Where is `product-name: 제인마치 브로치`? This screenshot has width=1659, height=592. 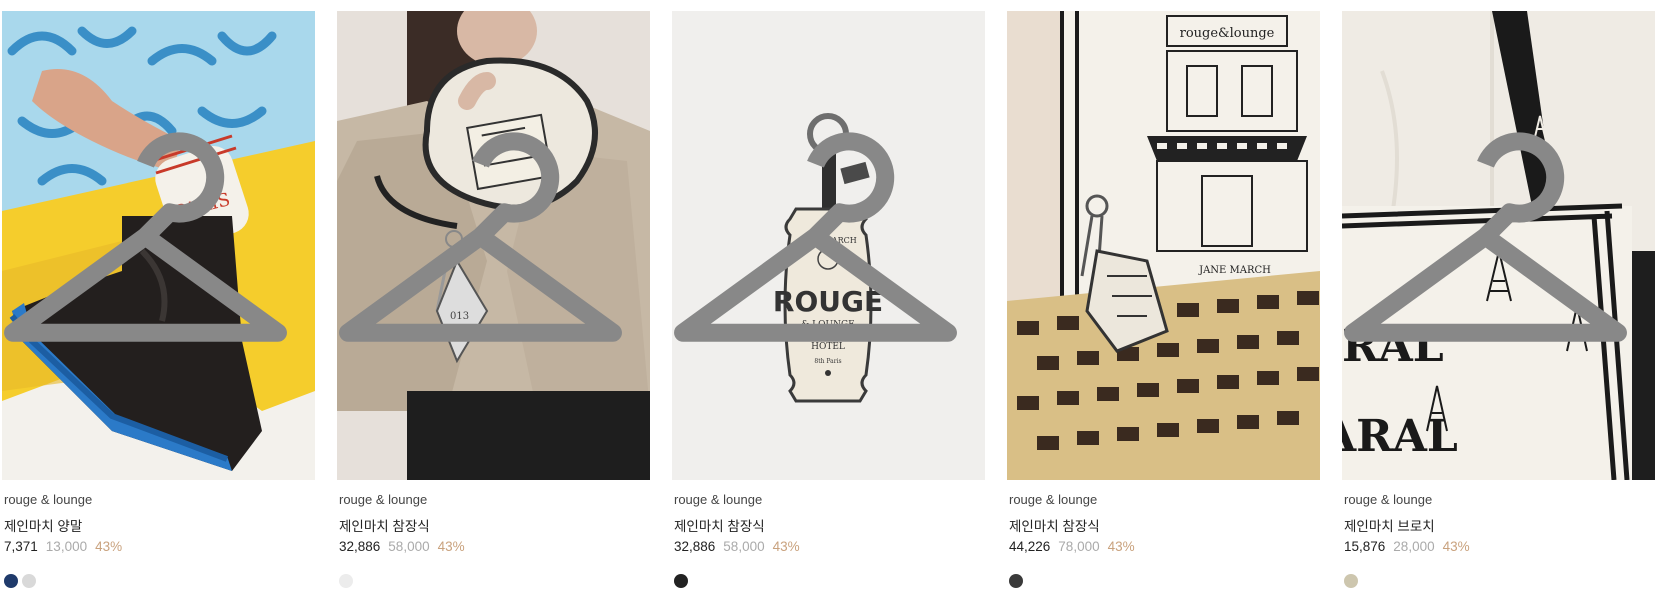
product-name: 제인마치 브로치 is located at coordinates (1389, 525).